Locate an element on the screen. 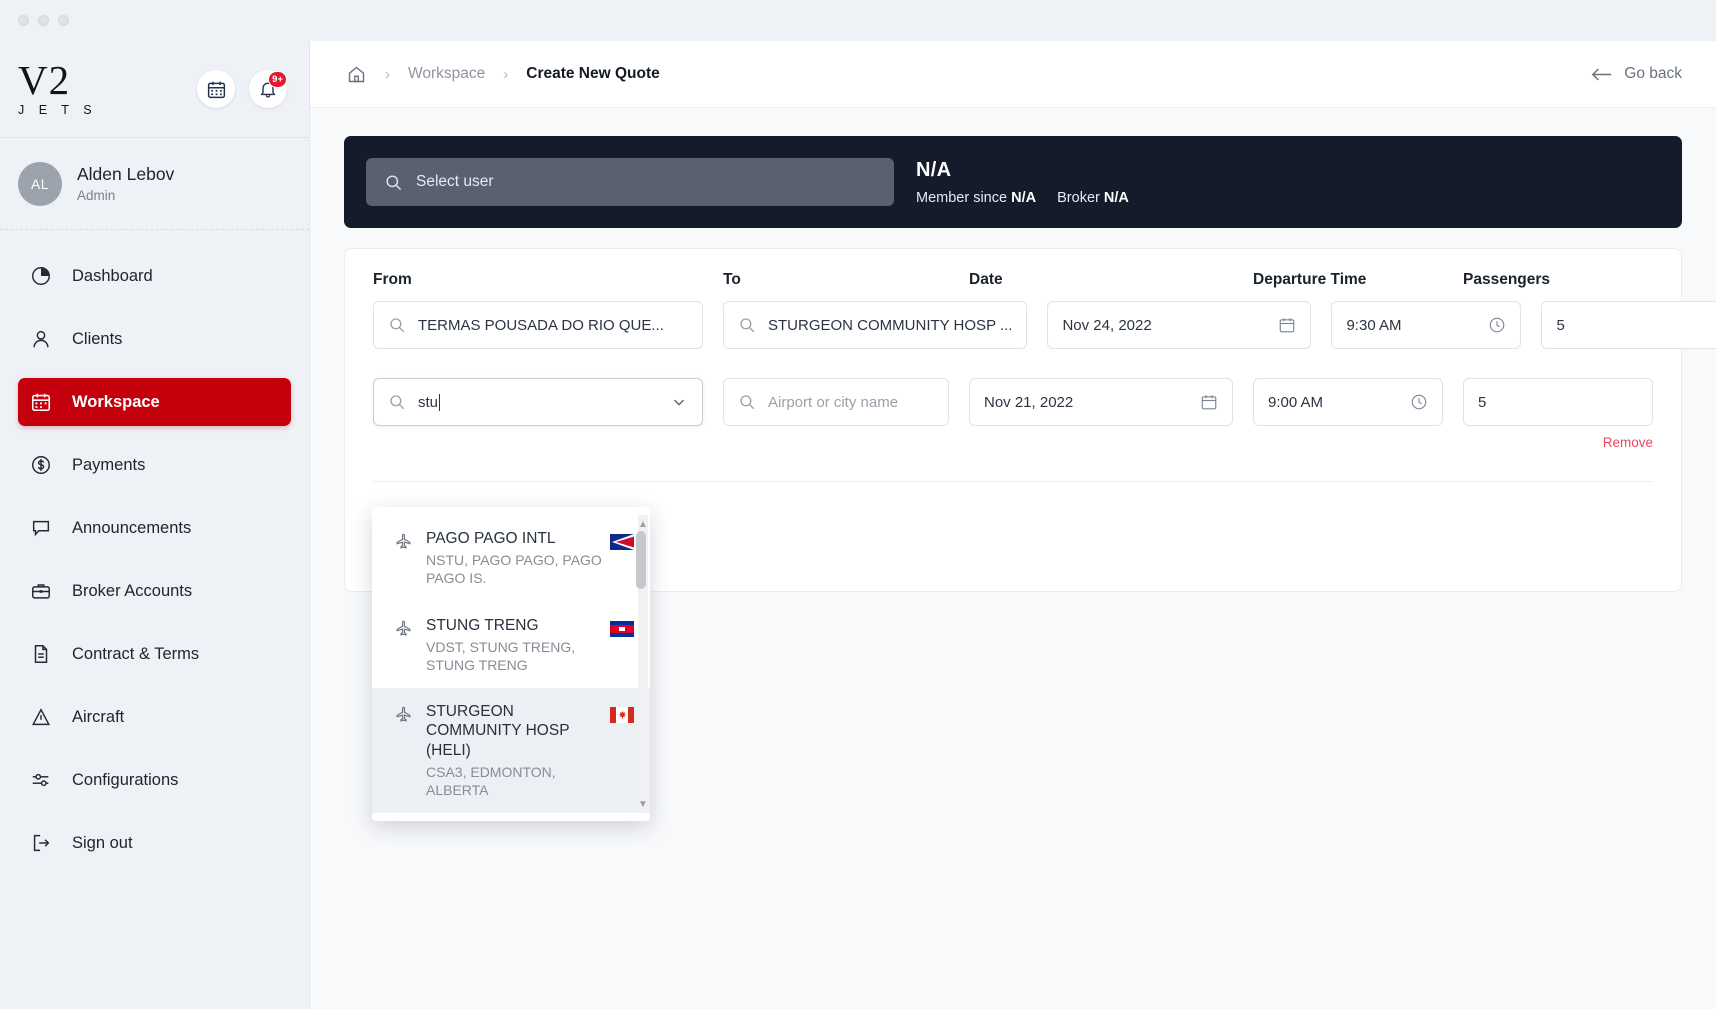 This screenshot has height=1009, width=1716. go-back-button: Go back is located at coordinates (1636, 74).